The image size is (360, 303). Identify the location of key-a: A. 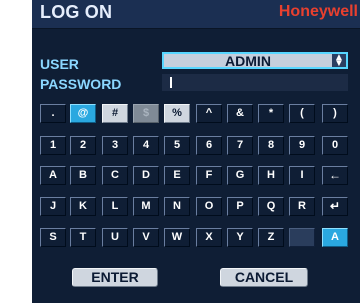
(53, 175).